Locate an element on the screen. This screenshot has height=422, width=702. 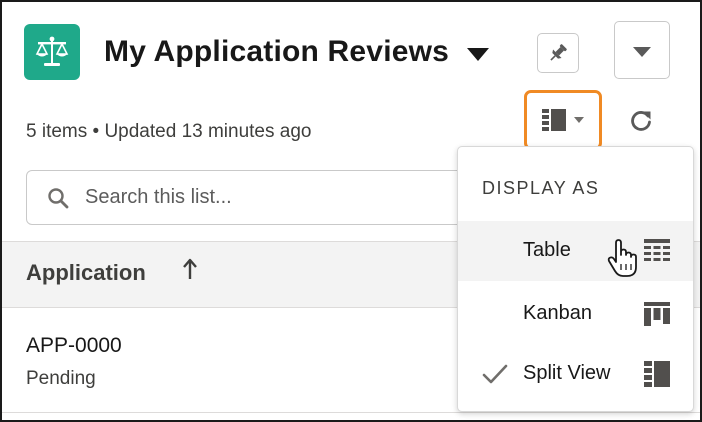
menu-header: DISPLAY AS is located at coordinates (541, 188).